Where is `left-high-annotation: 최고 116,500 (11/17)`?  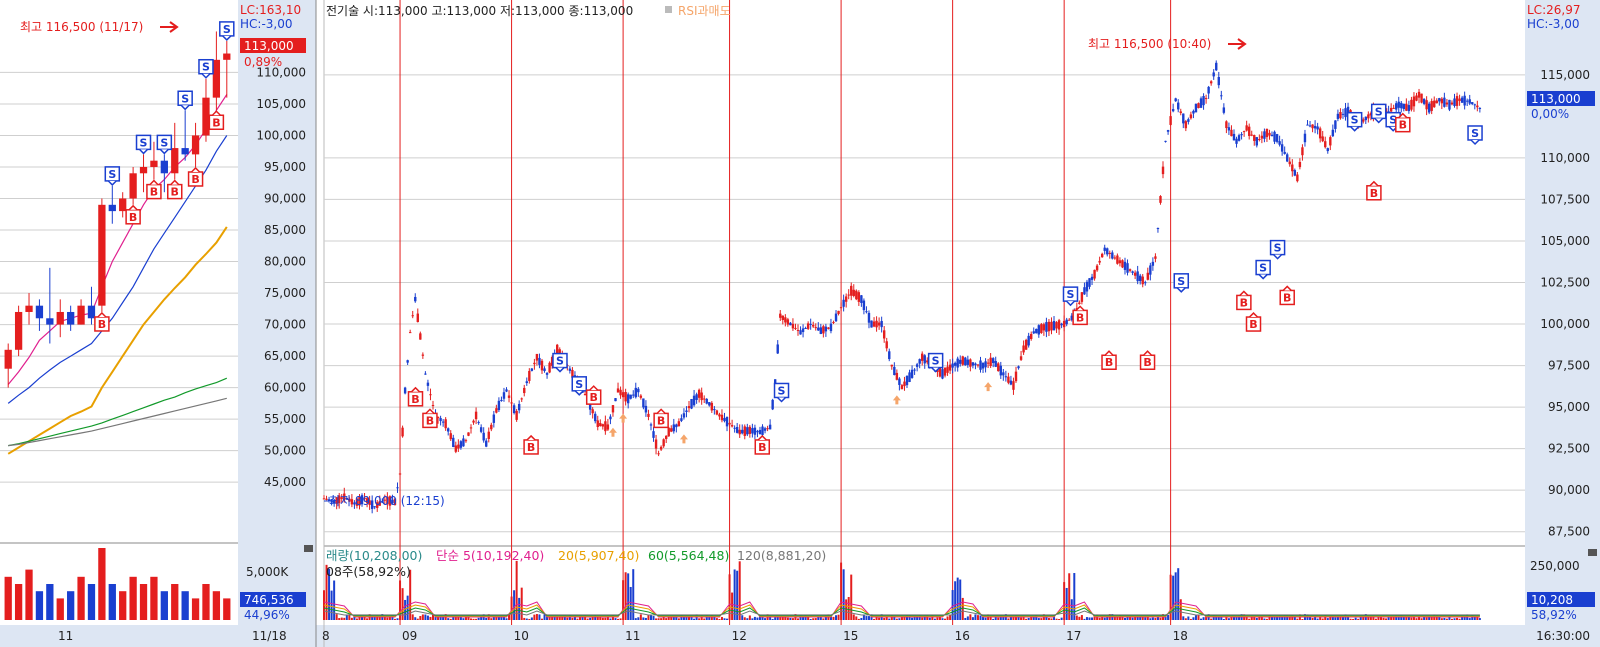
left-high-annotation: 최고 116,500 (11/17) is located at coordinates (81, 27).